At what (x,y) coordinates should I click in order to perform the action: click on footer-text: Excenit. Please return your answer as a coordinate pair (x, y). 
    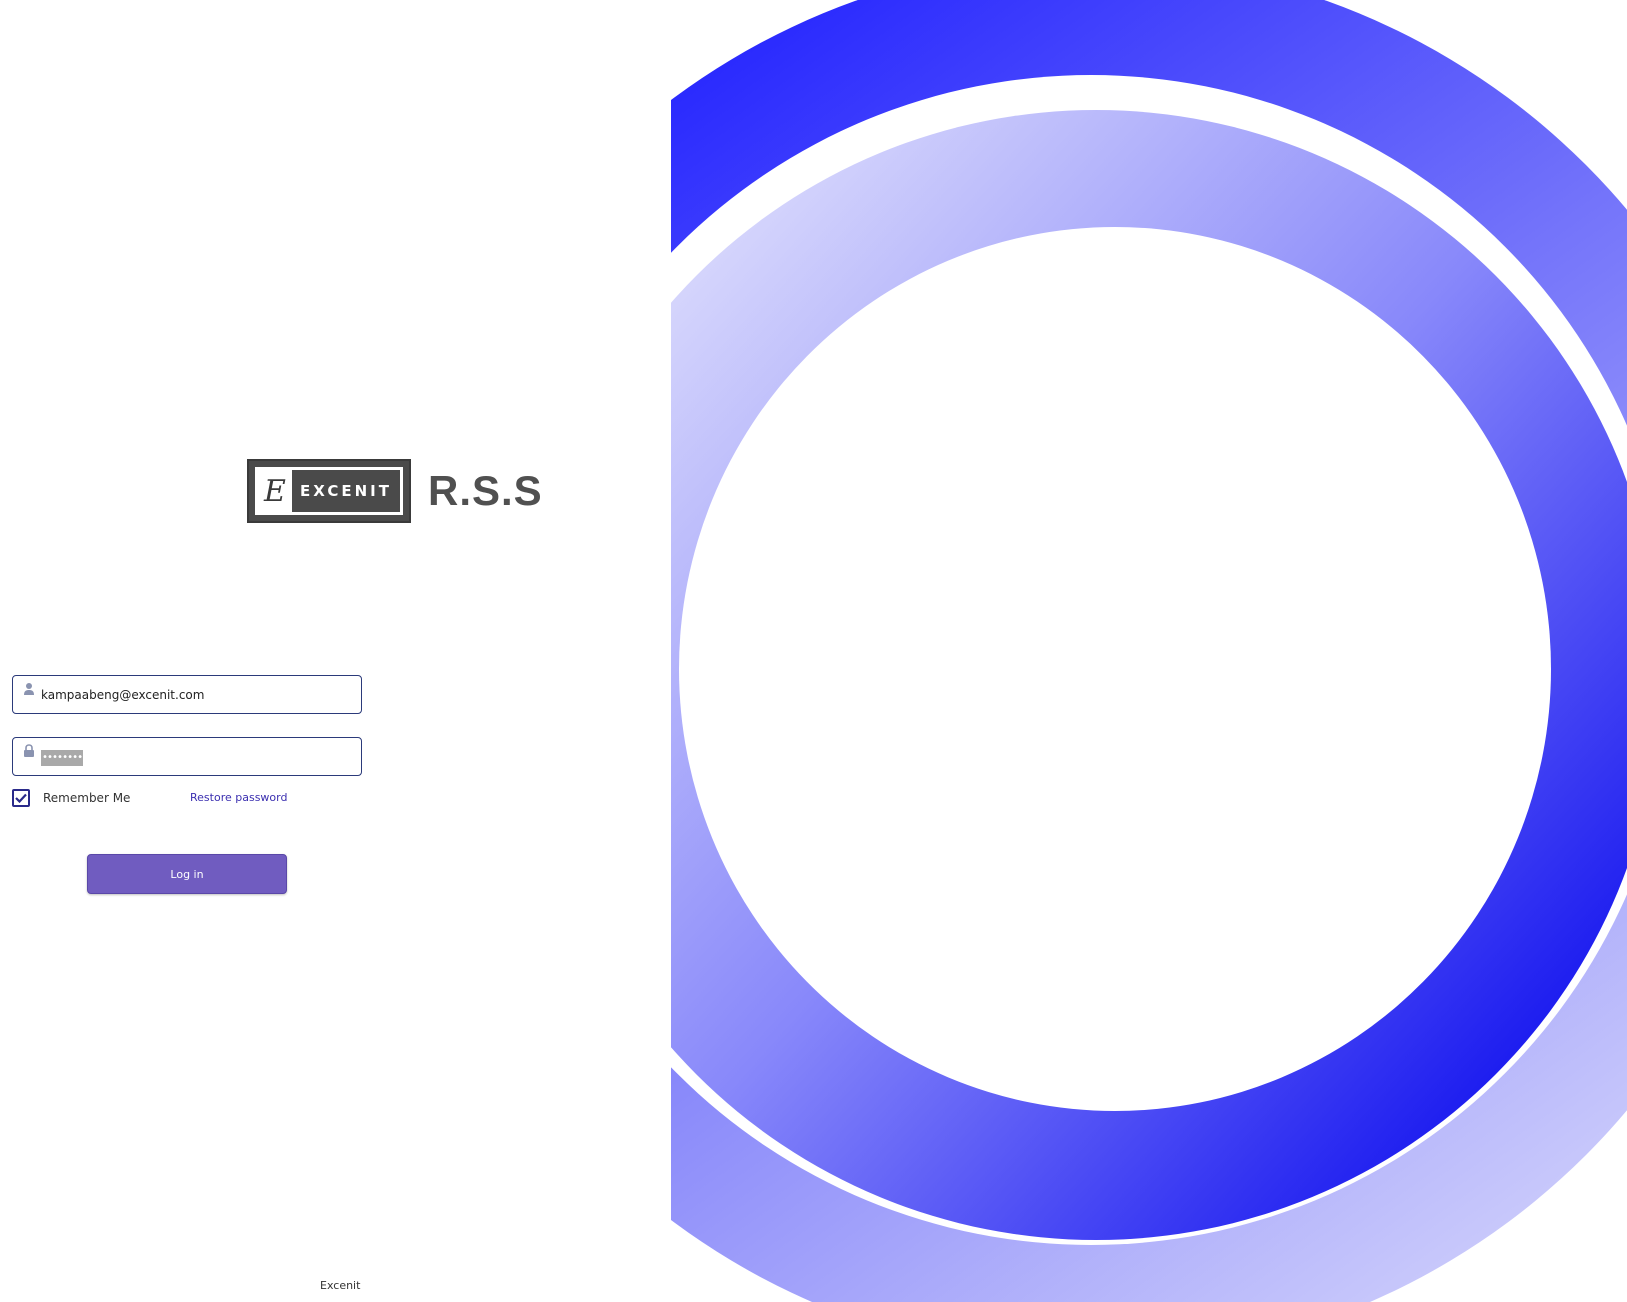
    Looking at the image, I should click on (340, 1285).